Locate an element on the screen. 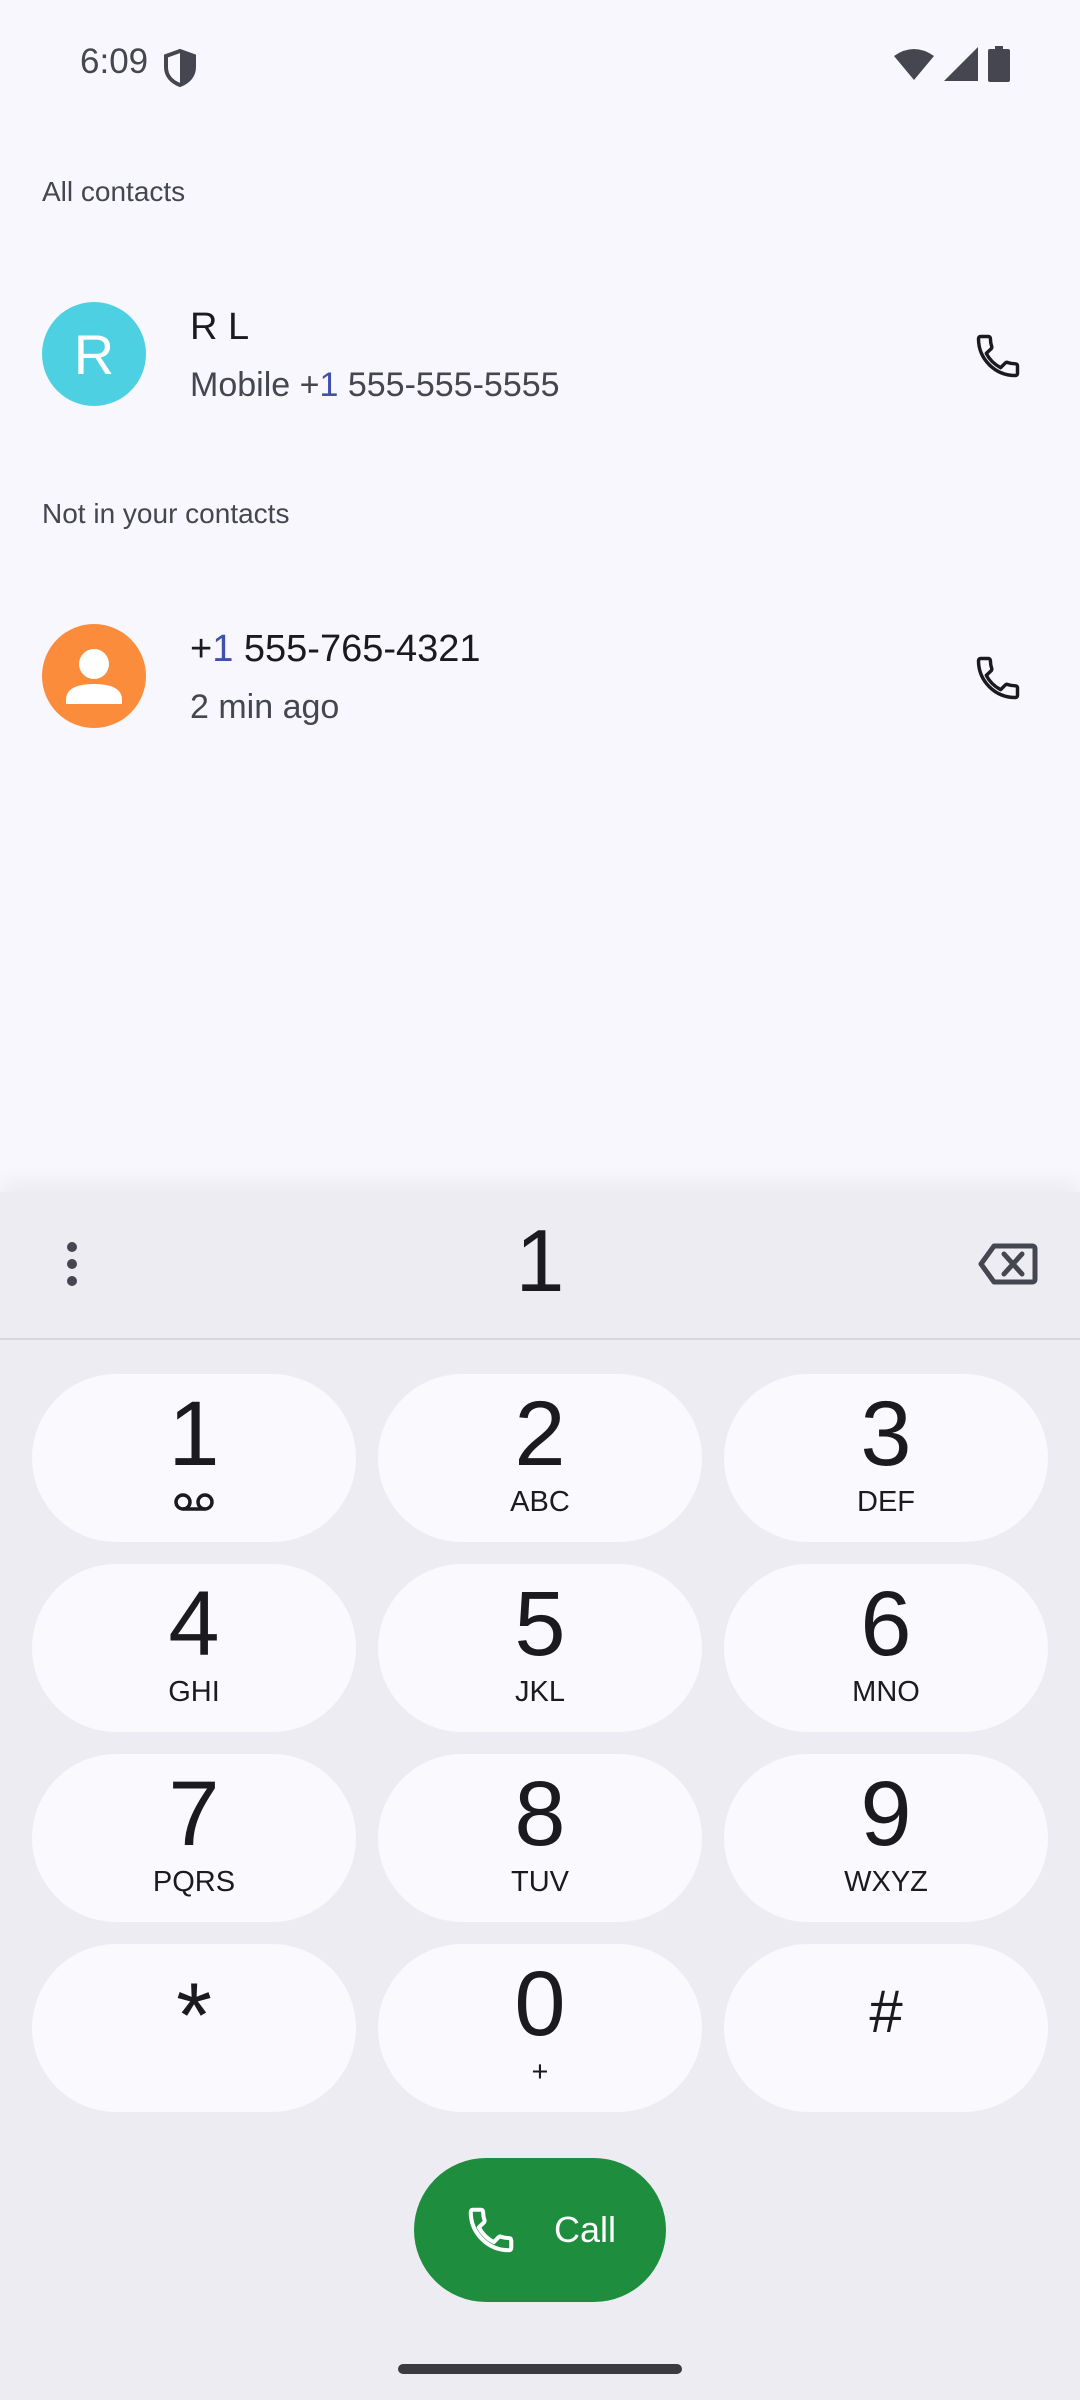 This screenshot has height=2400, width=1080. avatar is located at coordinates (94, 676).